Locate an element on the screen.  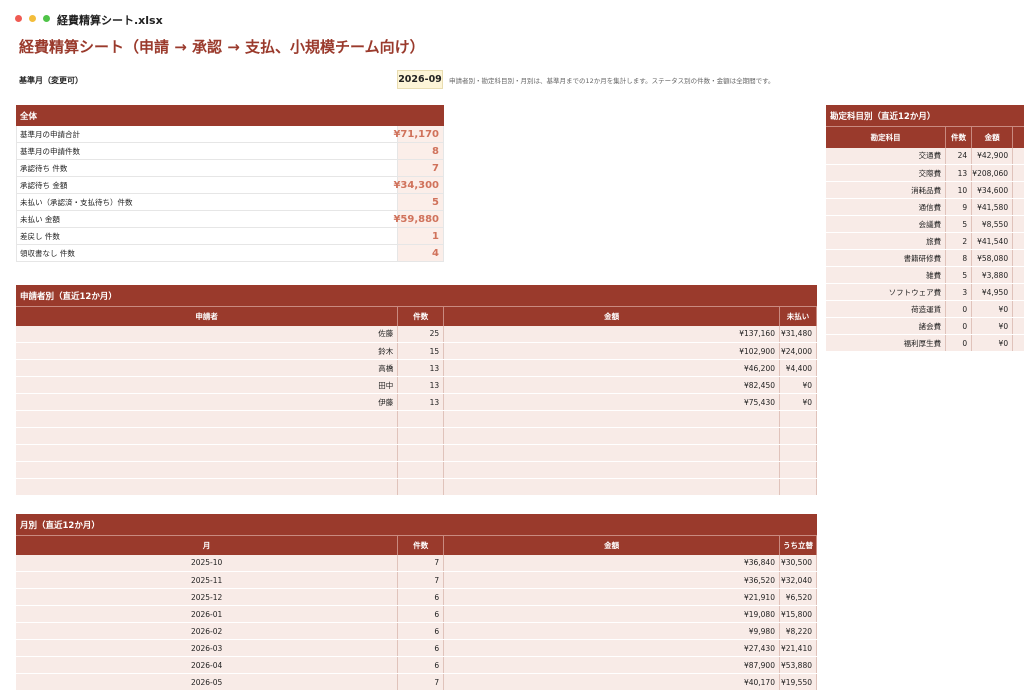
monthly-cell: ¥19,550 is located at coordinates (798, 682).